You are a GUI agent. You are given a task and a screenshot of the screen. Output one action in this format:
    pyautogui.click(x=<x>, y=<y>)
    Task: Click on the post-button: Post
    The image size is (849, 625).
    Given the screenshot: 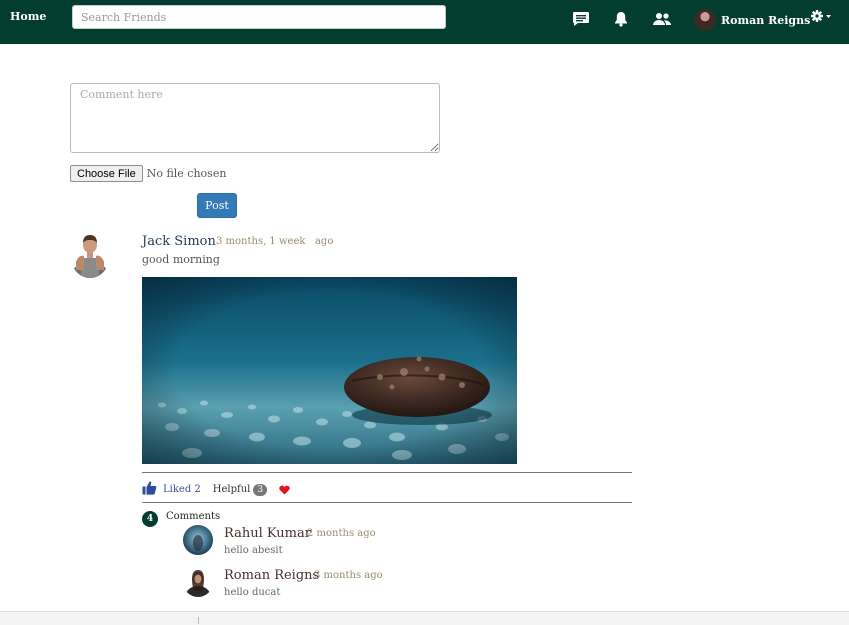 What is the action you would take?
    pyautogui.click(x=217, y=205)
    